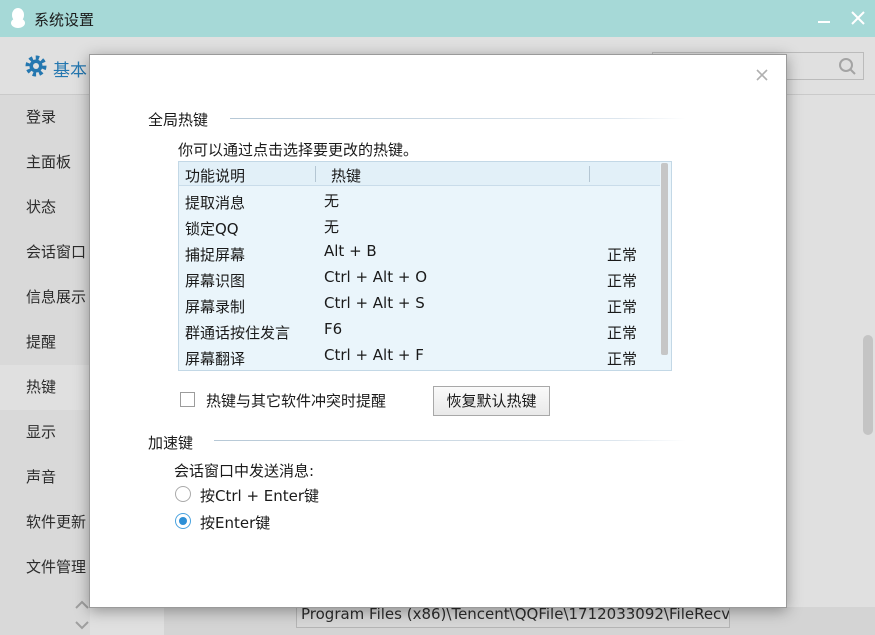 The height and width of the screenshot is (635, 875). Describe the element at coordinates (215, 175) in the screenshot. I see `column-header-function: 功能说明` at that location.